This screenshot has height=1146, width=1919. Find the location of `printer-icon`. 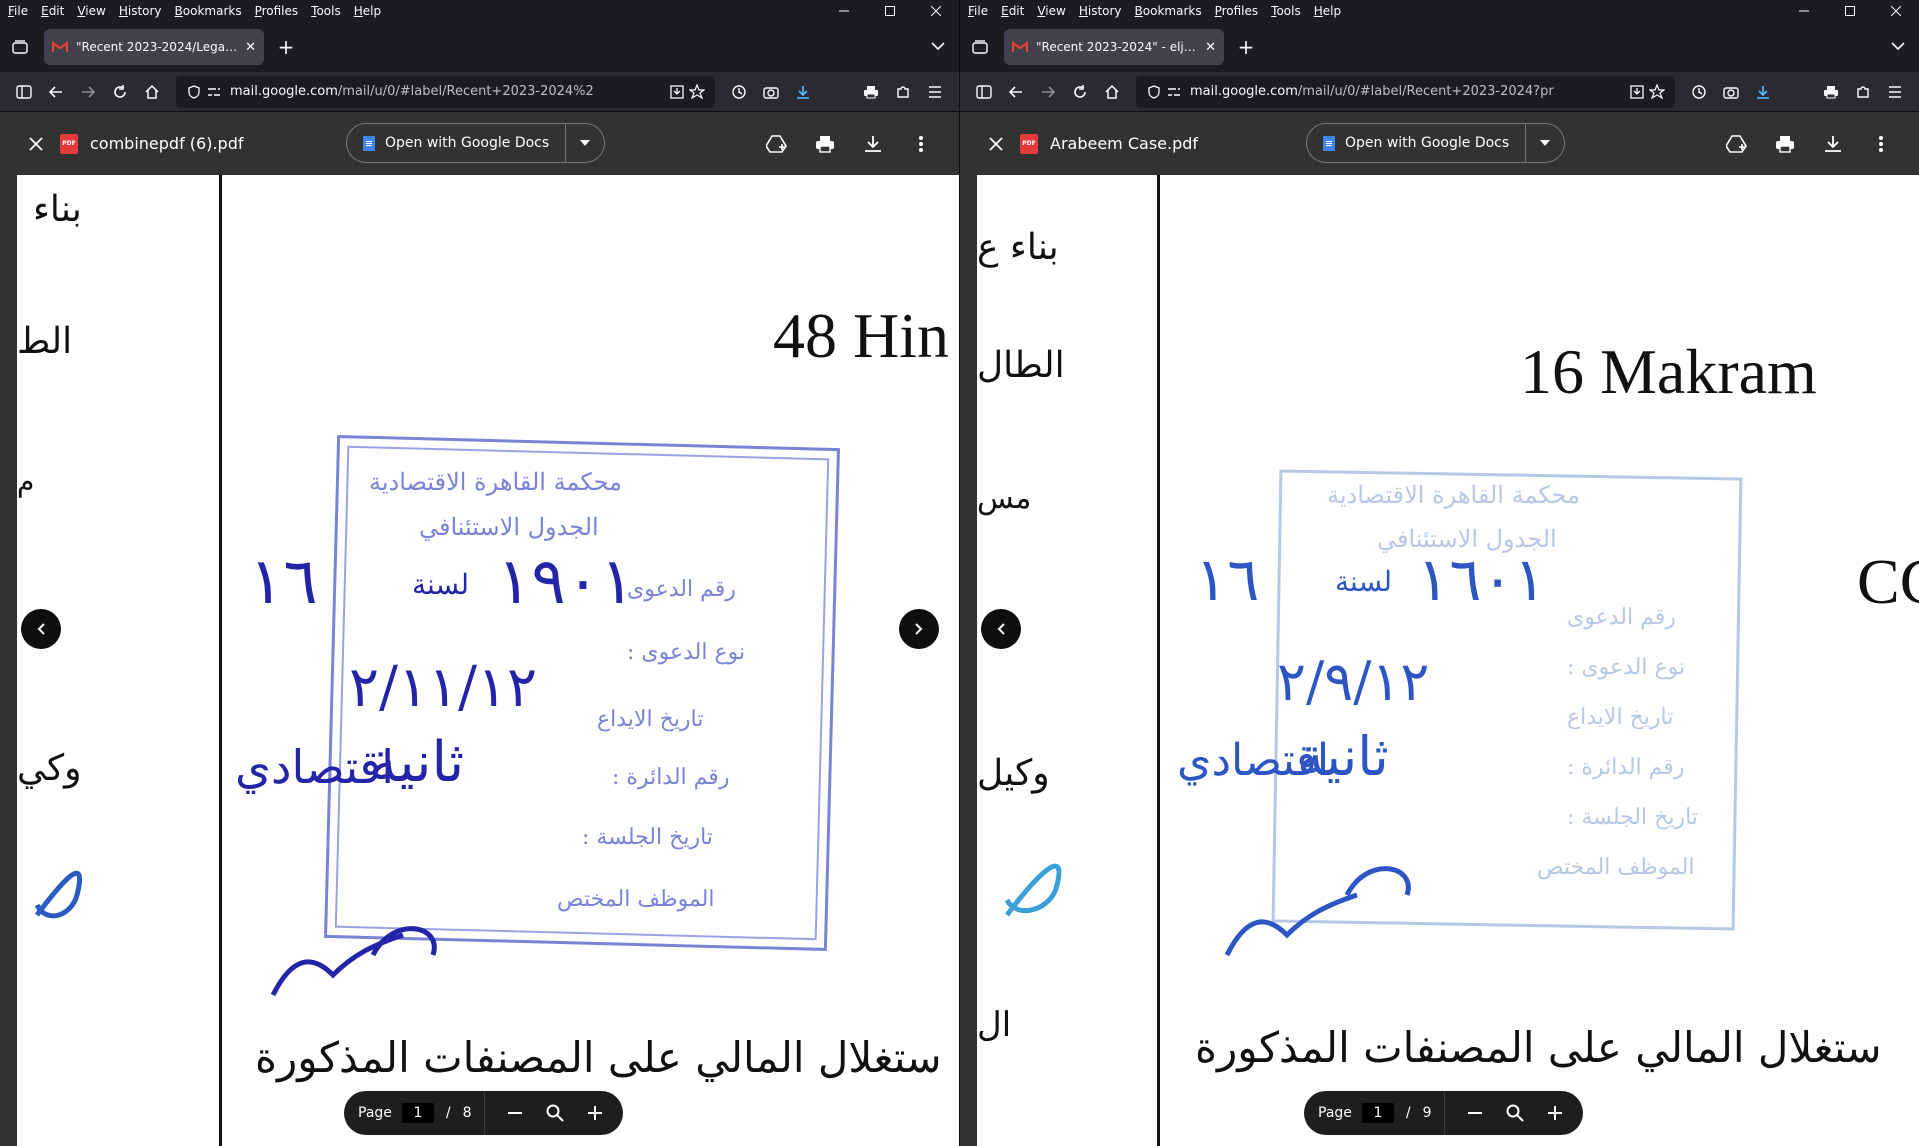

printer-icon is located at coordinates (1831, 91).